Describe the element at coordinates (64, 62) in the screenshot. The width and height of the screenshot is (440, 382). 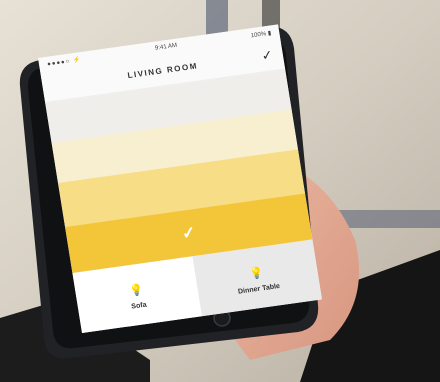
I see `carrier-signal: ●●●●○ ⚡` at that location.